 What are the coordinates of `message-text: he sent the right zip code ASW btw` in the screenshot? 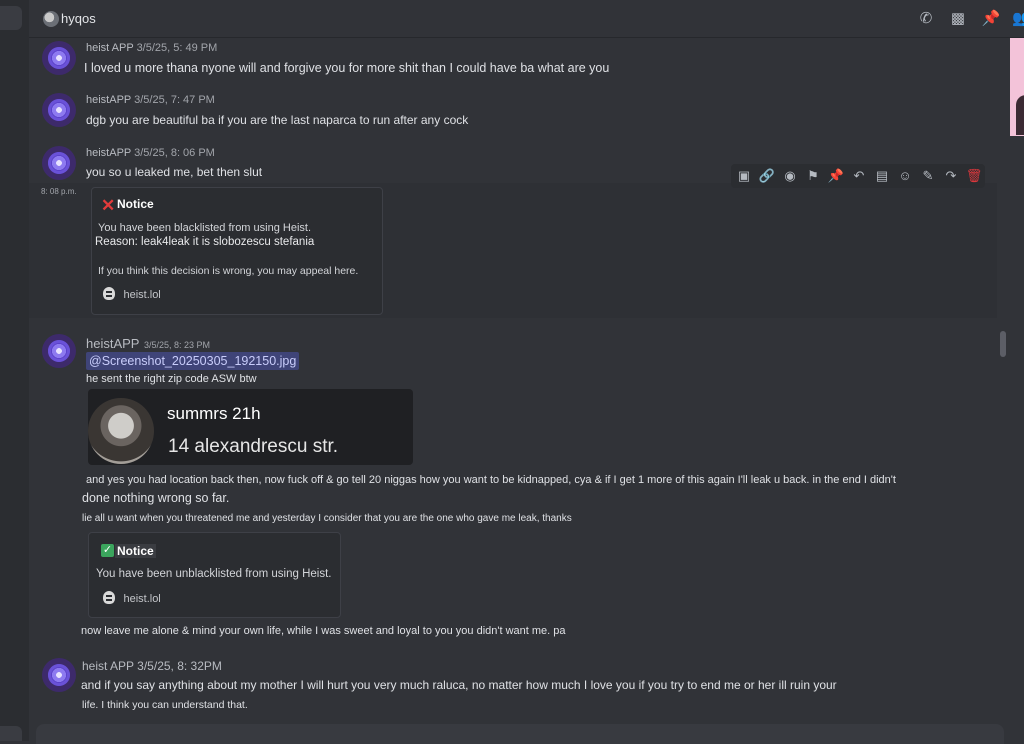 It's located at (171, 379).